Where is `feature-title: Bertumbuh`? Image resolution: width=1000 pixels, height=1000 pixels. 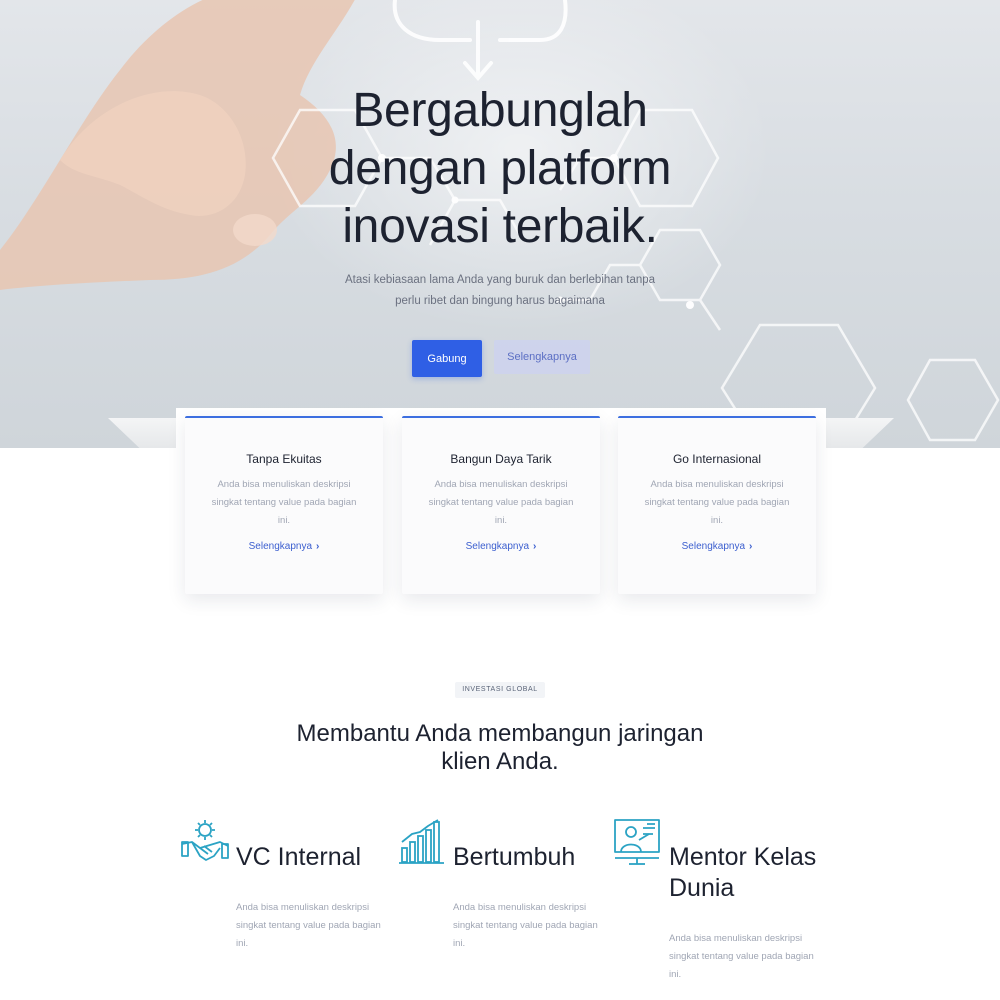 feature-title: Bertumbuh is located at coordinates (514, 857).